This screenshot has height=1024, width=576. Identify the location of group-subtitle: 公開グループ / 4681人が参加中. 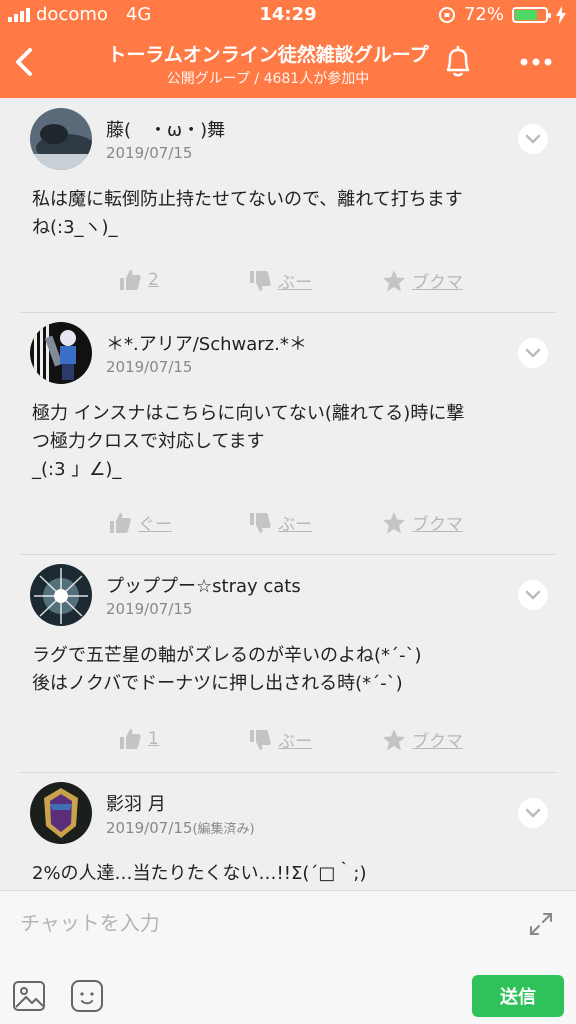
(268, 79).